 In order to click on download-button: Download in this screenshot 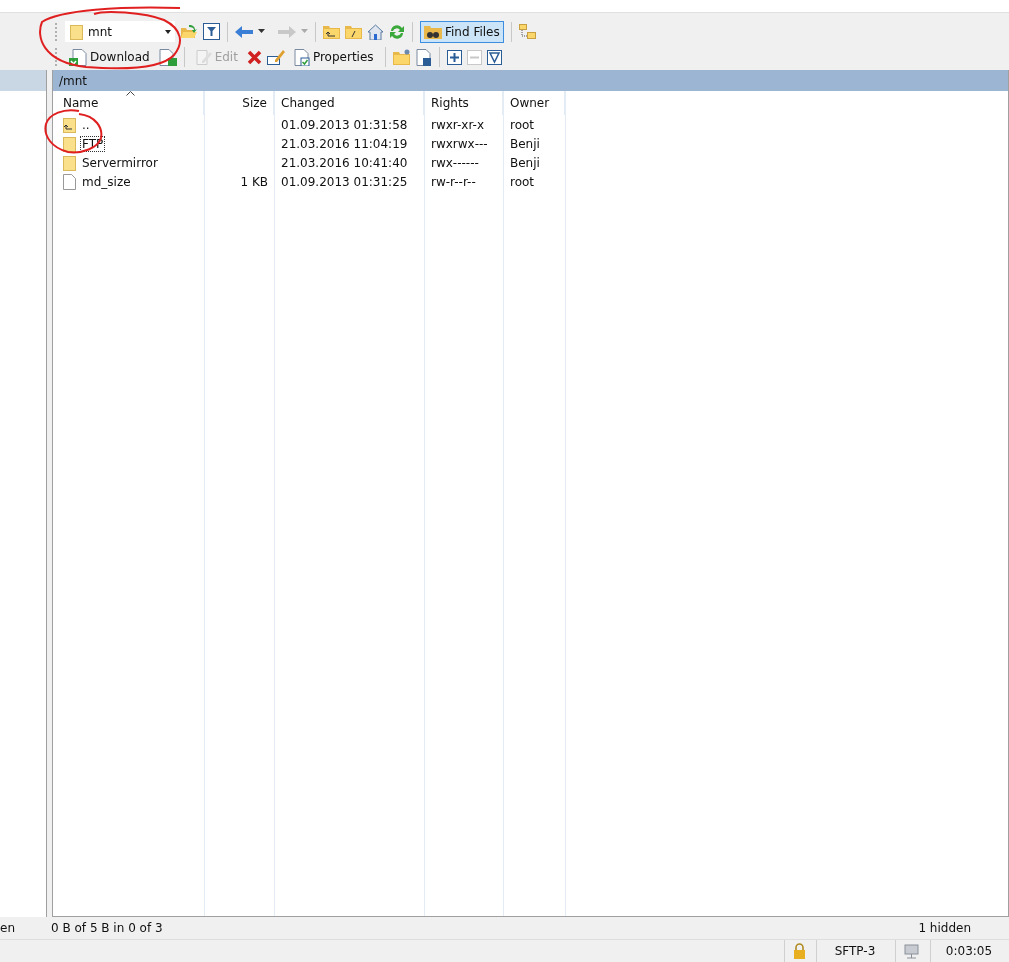, I will do `click(109, 57)`.